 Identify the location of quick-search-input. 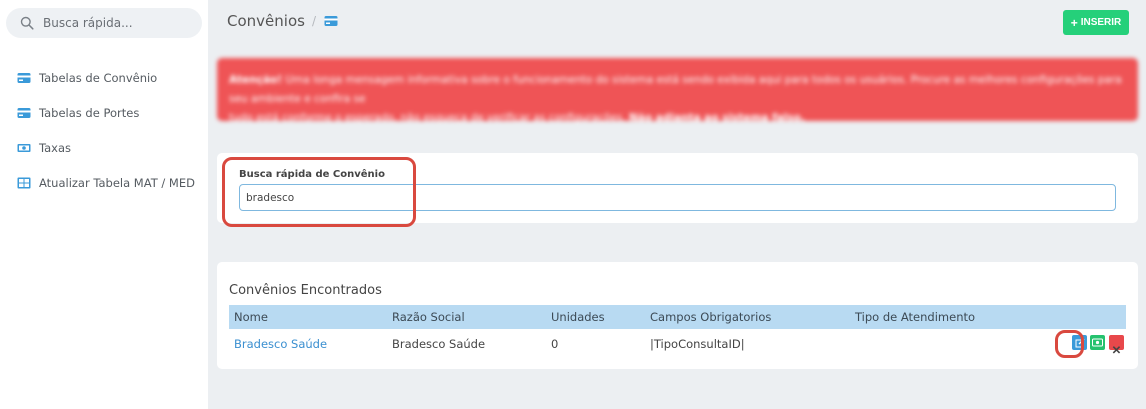
(113, 23).